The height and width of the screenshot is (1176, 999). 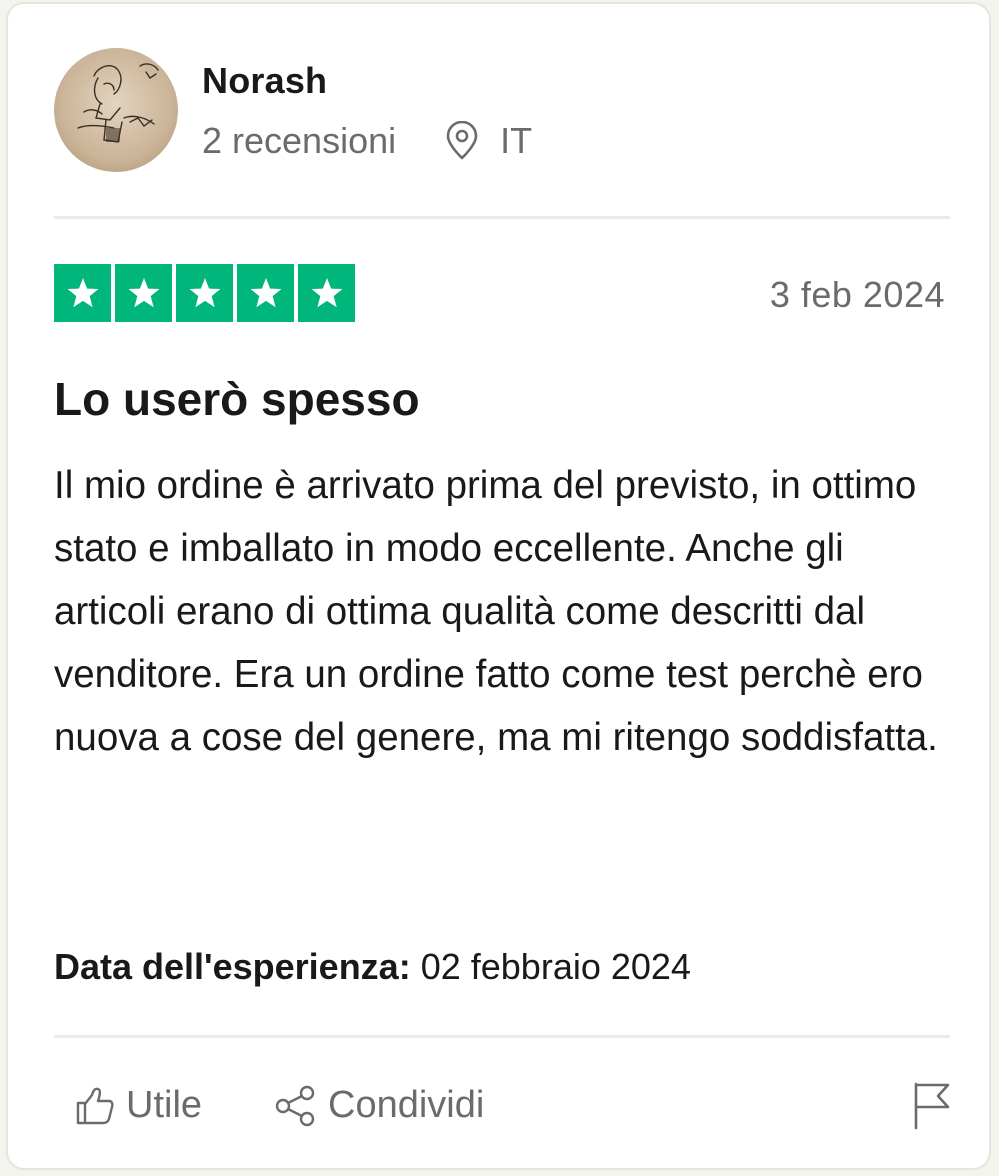 What do you see at coordinates (95, 1105) in the screenshot?
I see `thumbs-up-icon` at bounding box center [95, 1105].